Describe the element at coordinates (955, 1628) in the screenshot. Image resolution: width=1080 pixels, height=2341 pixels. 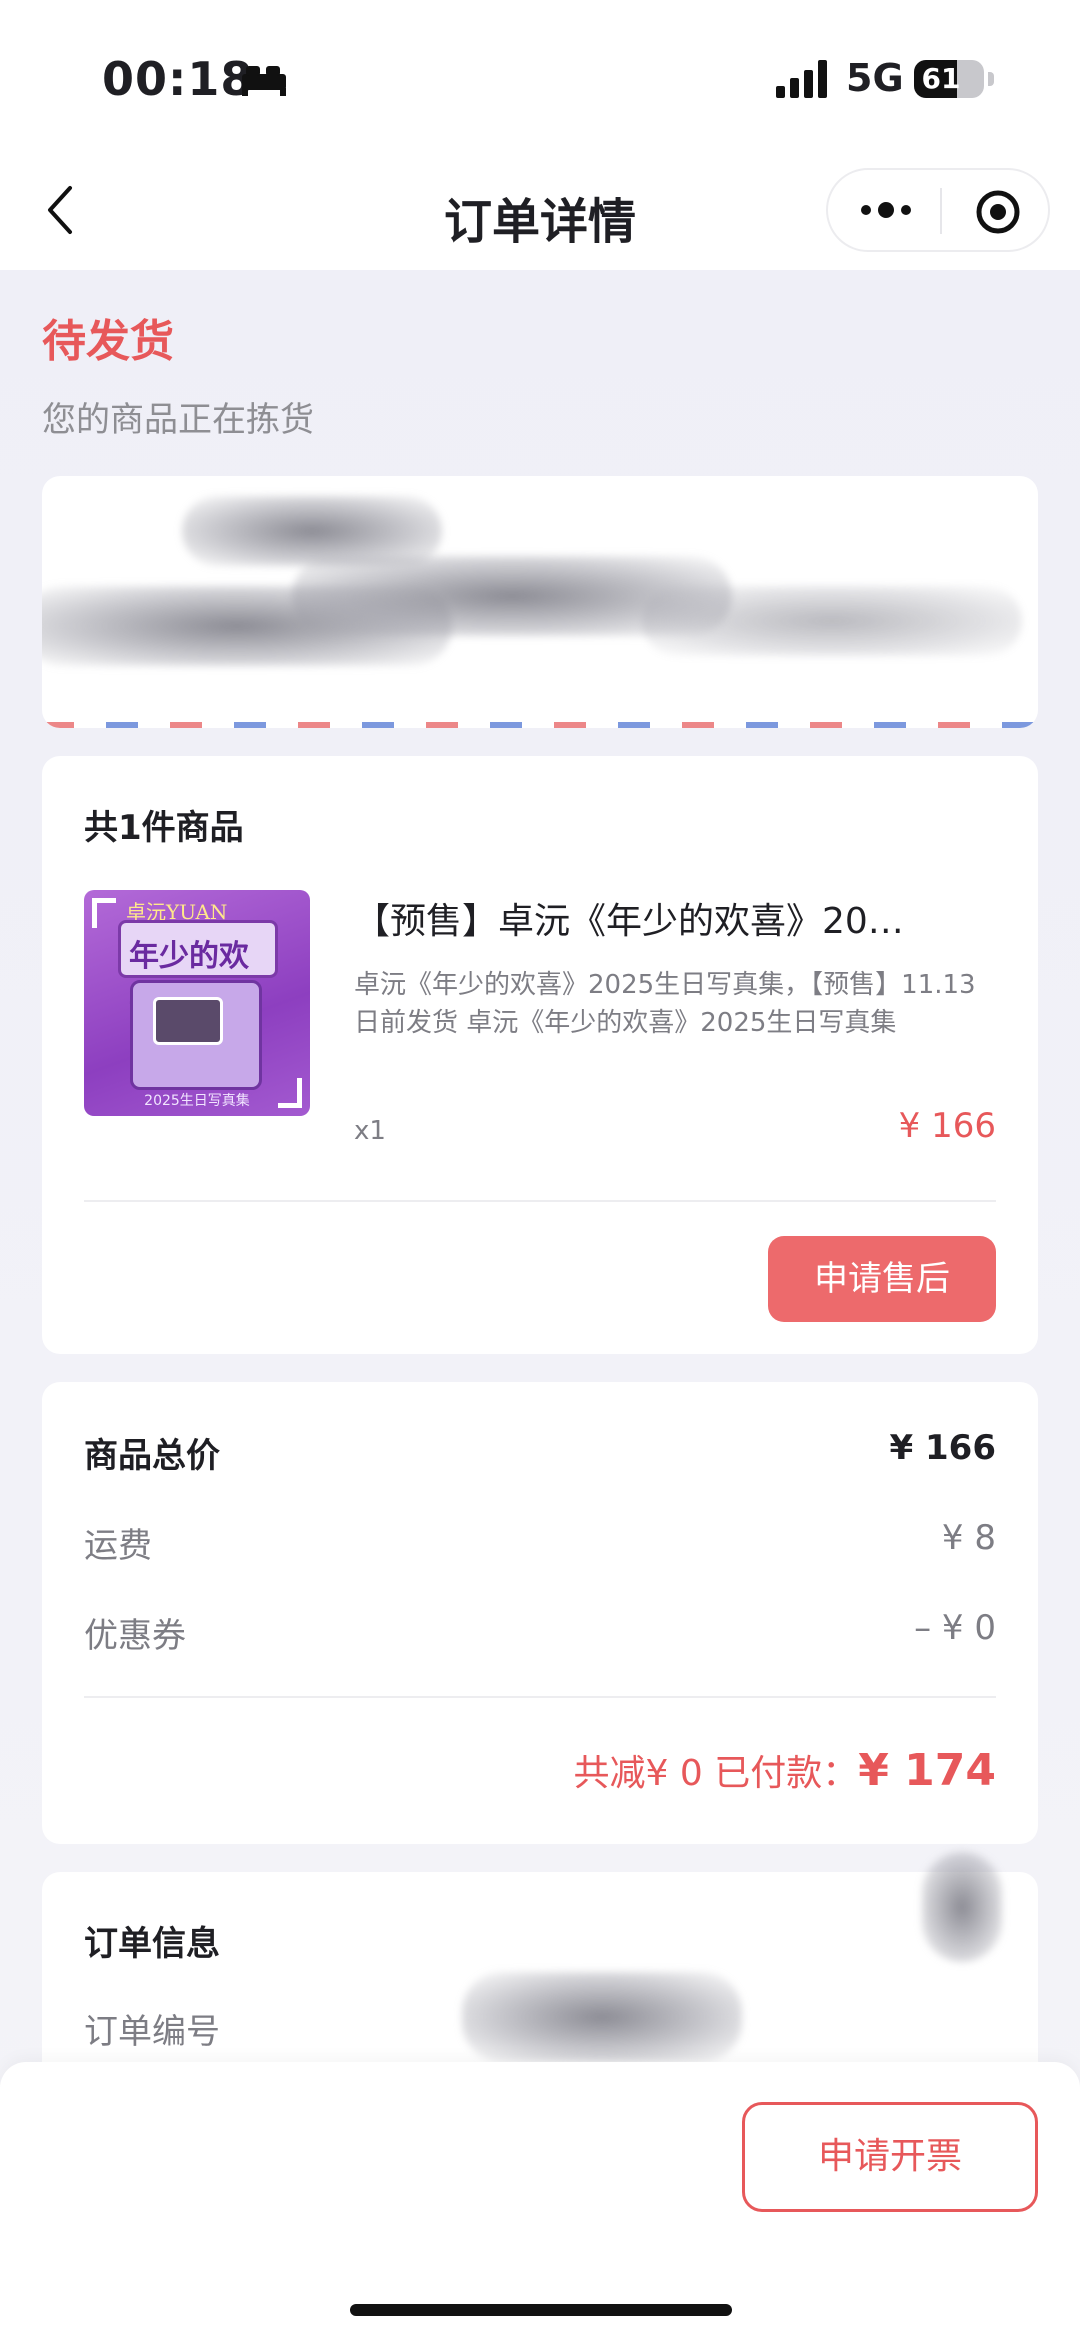
I see `price-value: – ¥ 0` at that location.